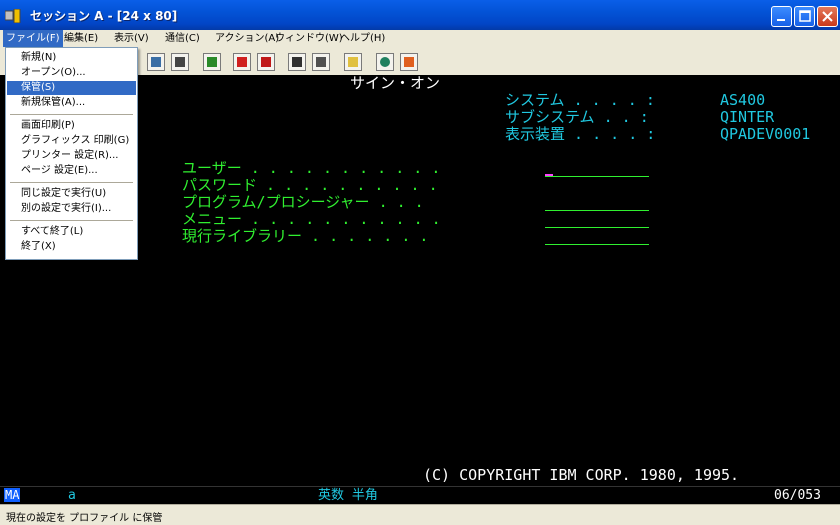 The image size is (840, 525). Describe the element at coordinates (311, 168) in the screenshot. I see `user-label: ユーザー . . . . . . . . . . .` at that location.